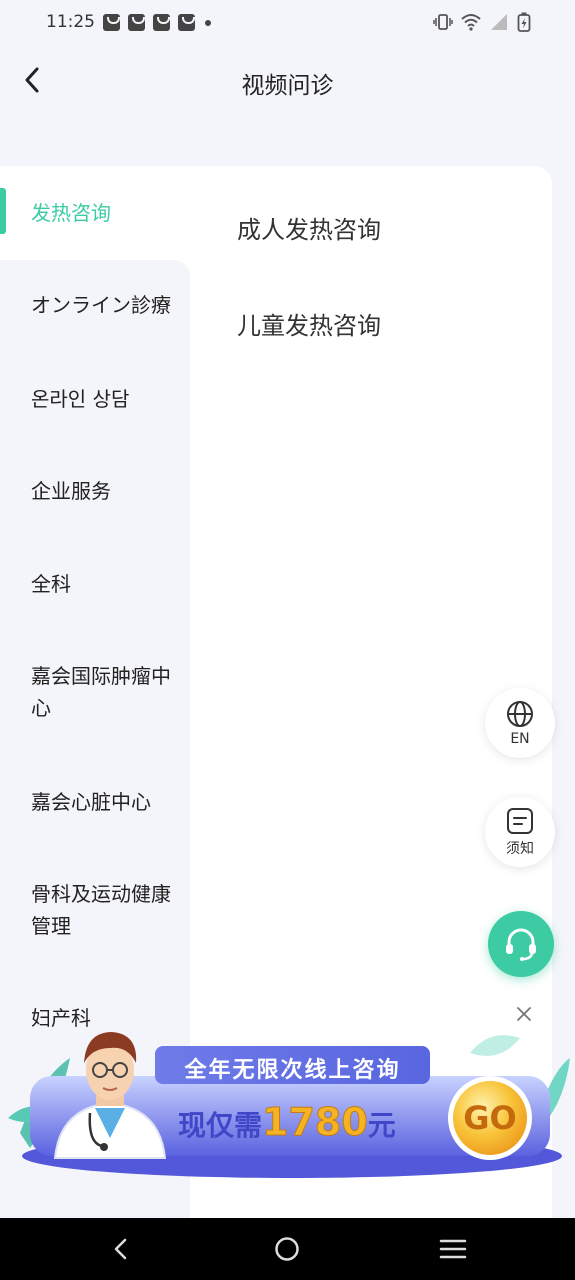  I want to click on sidebar-item-online-kr: 온라인 상담, so click(109, 399).